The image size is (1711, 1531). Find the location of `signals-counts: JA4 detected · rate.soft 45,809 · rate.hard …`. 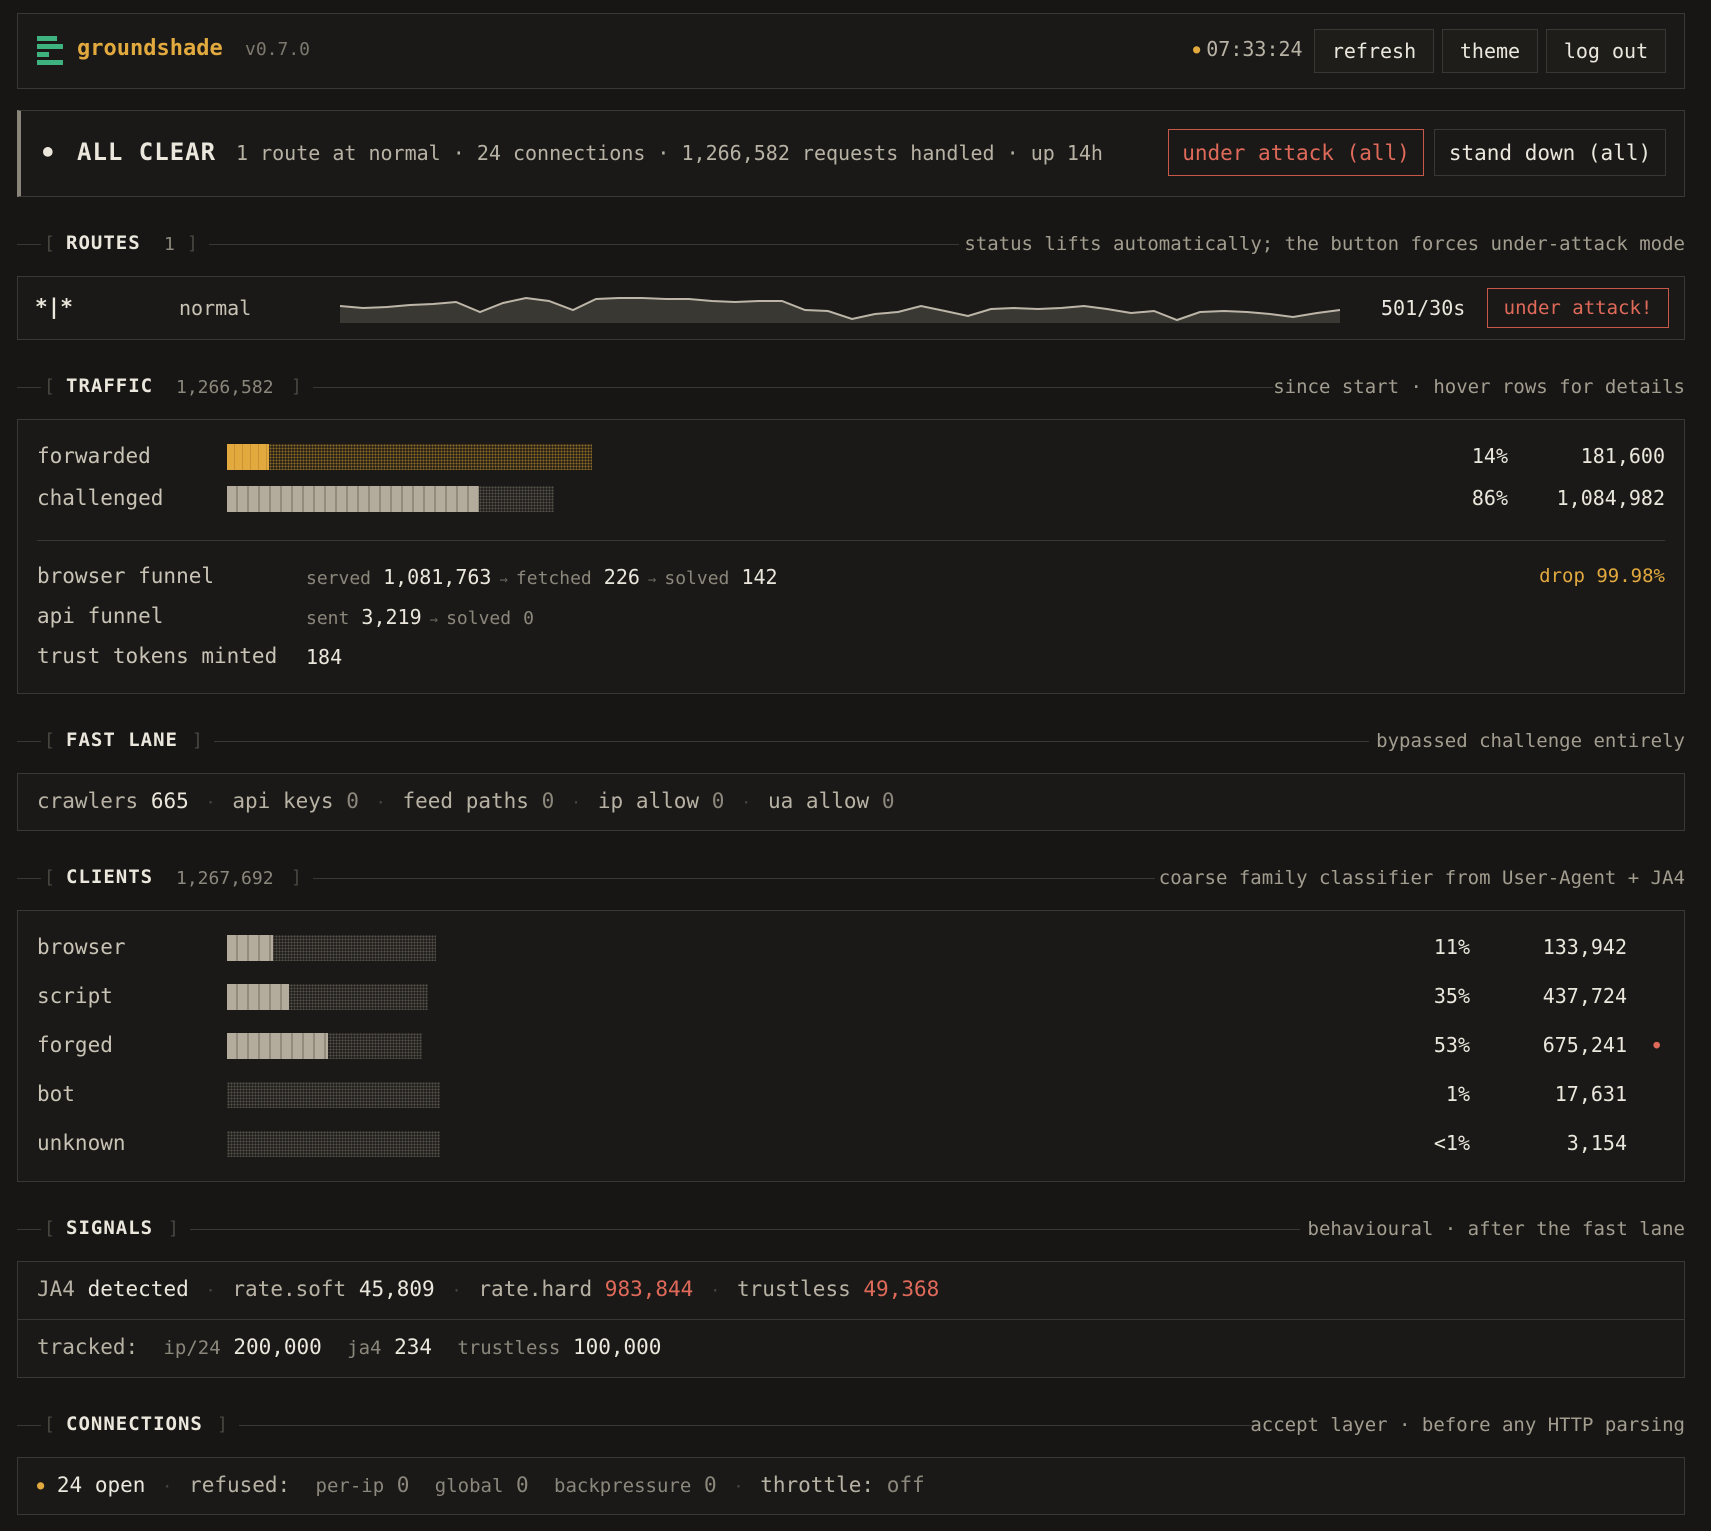

signals-counts: JA4 detected · rate.soft 45,809 · rate.hard … is located at coordinates (488, 1289).